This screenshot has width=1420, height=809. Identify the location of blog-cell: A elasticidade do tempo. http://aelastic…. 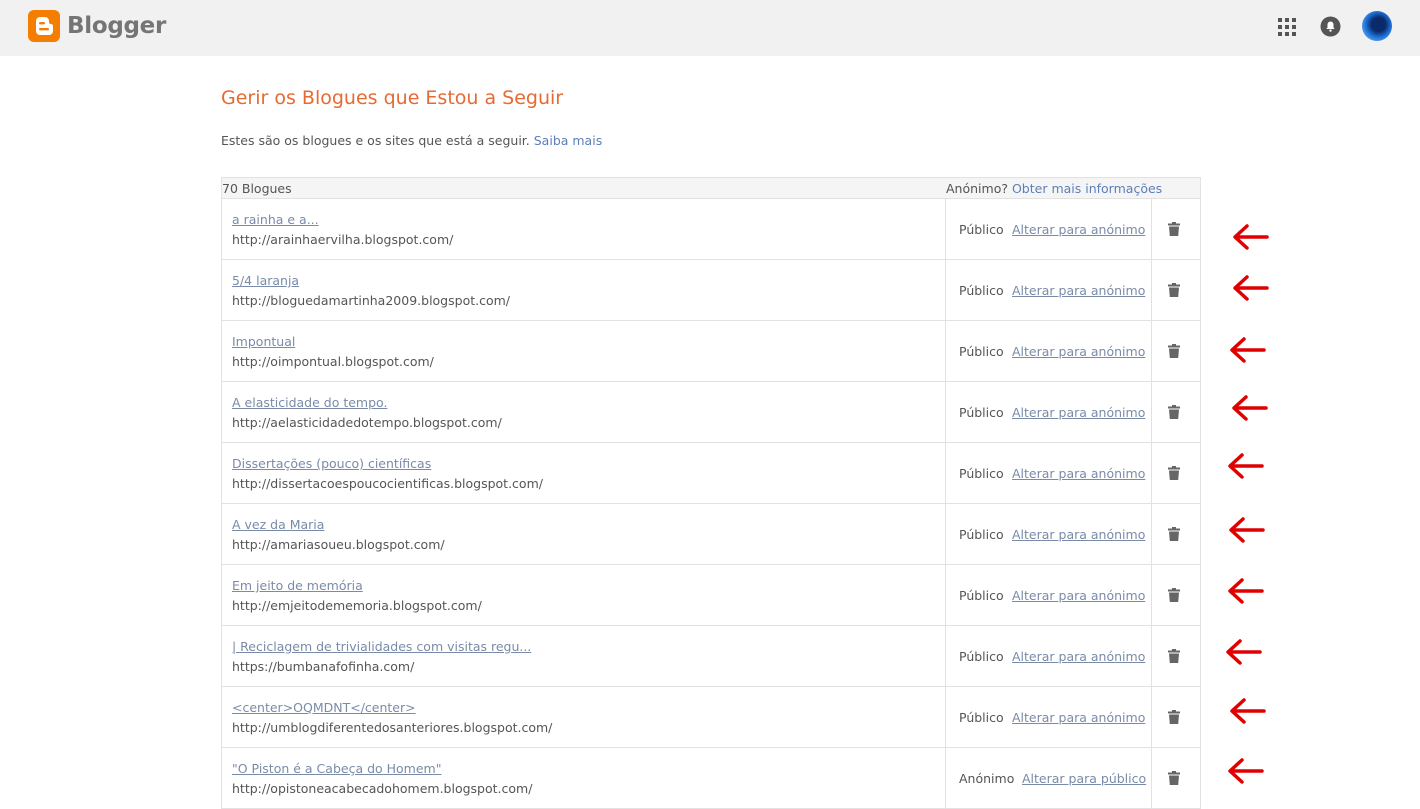
(584, 412).